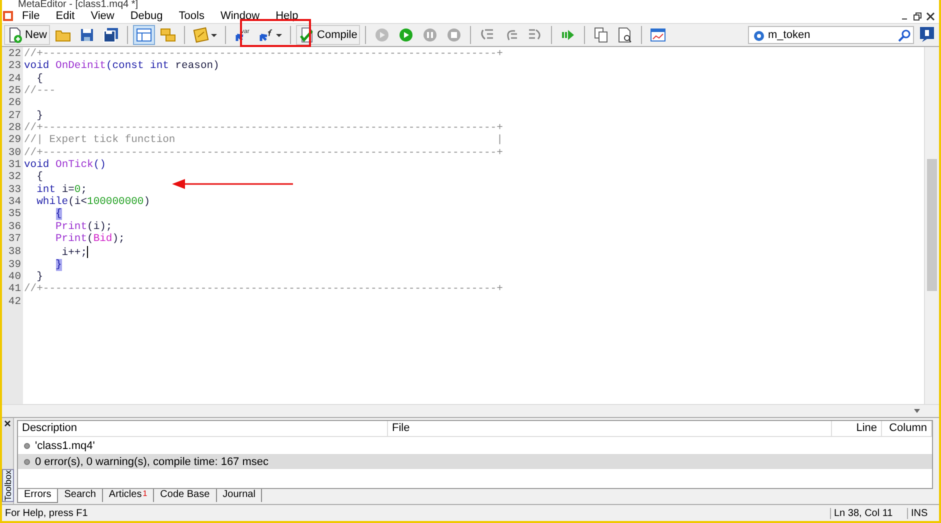 The width and height of the screenshot is (941, 523). I want to click on line-number: 40, so click(14, 277).